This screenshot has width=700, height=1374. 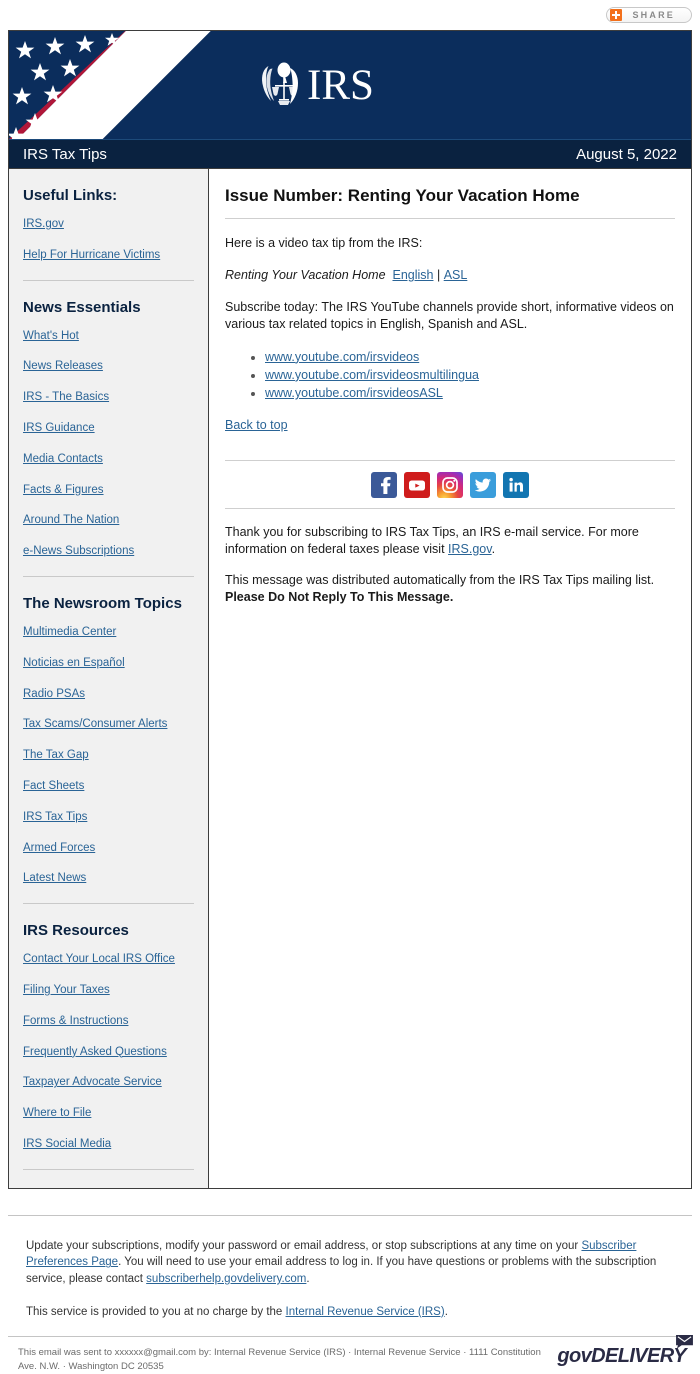 What do you see at coordinates (108, 879) in the screenshot?
I see `sidebar-item-latest-news: Latest News` at bounding box center [108, 879].